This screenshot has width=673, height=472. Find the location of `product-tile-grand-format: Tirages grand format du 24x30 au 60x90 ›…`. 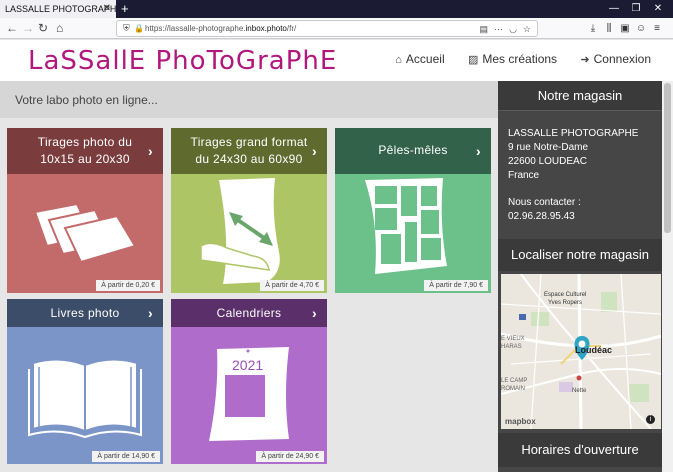

product-tile-grand-format: Tirages grand format du 24x30 au 60x90 ›… is located at coordinates (249, 210).